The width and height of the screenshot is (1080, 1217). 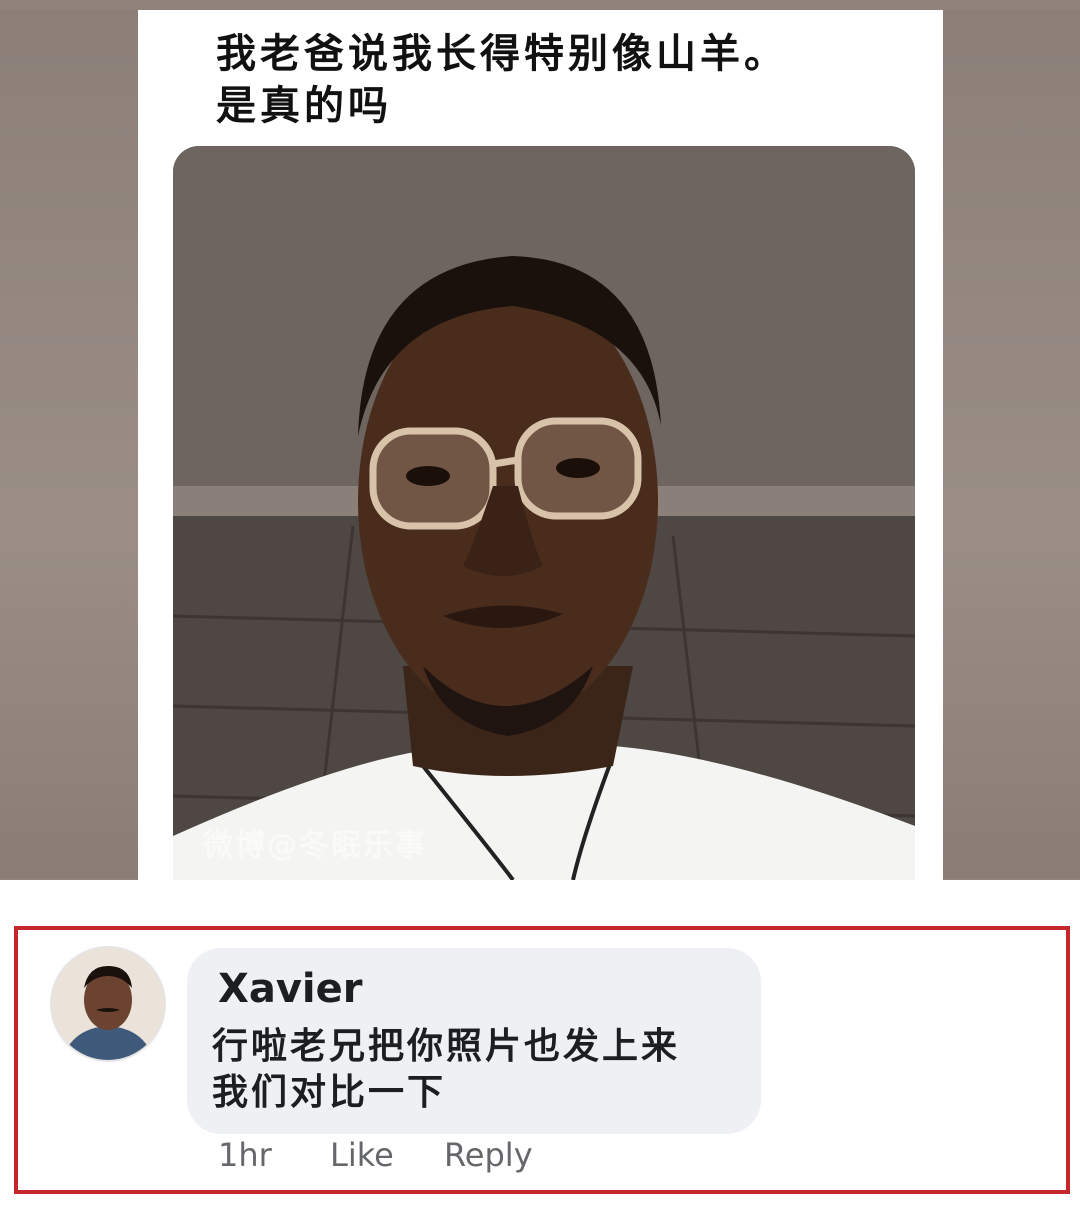 I want to click on comment-text-line2: 我们对比一下, so click(x=329, y=1092).